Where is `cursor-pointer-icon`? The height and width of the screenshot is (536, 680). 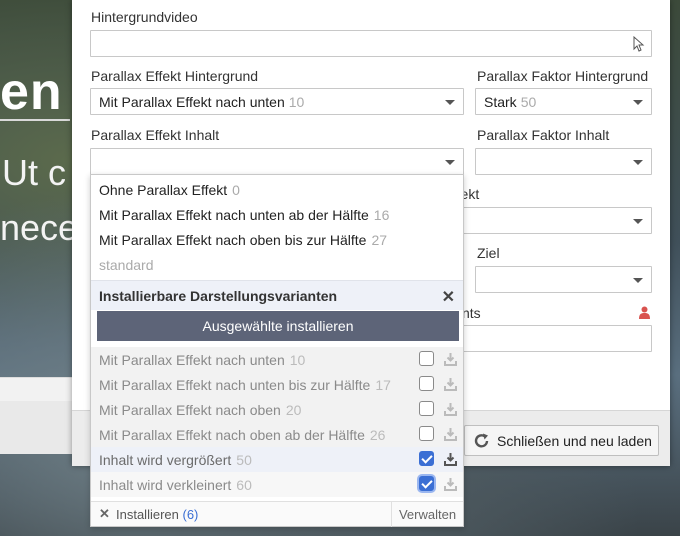
cursor-pointer-icon is located at coordinates (639, 44).